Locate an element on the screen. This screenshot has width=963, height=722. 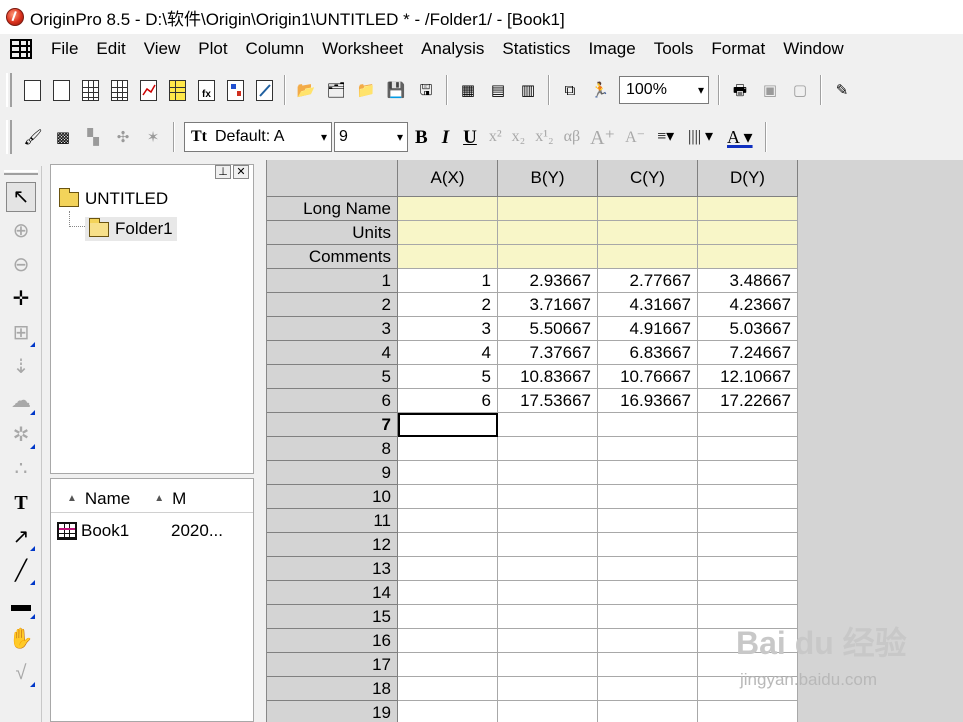
column-header: C(Y) is located at coordinates (648, 178).